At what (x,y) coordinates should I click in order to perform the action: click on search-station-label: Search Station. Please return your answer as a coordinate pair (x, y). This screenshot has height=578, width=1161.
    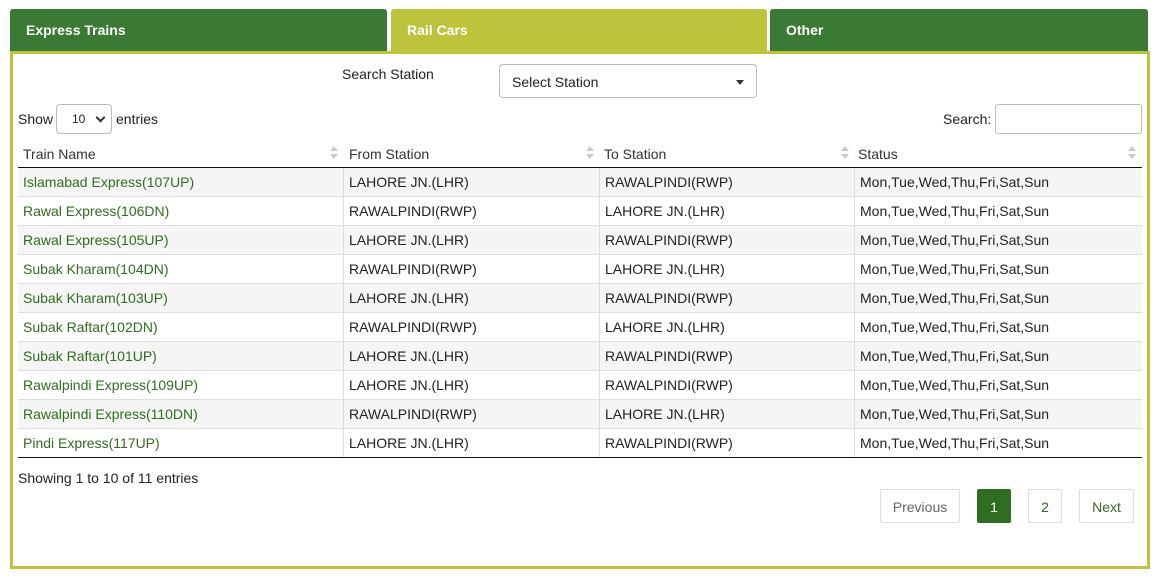
    Looking at the image, I should click on (388, 74).